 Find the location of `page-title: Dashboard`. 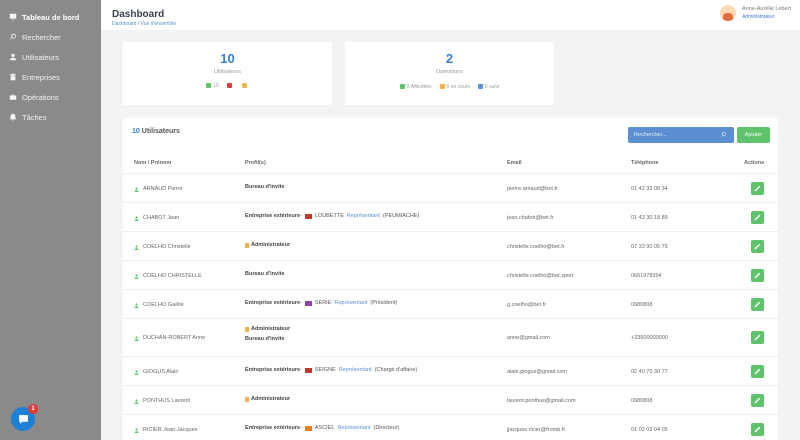

page-title: Dashboard is located at coordinates (138, 14).